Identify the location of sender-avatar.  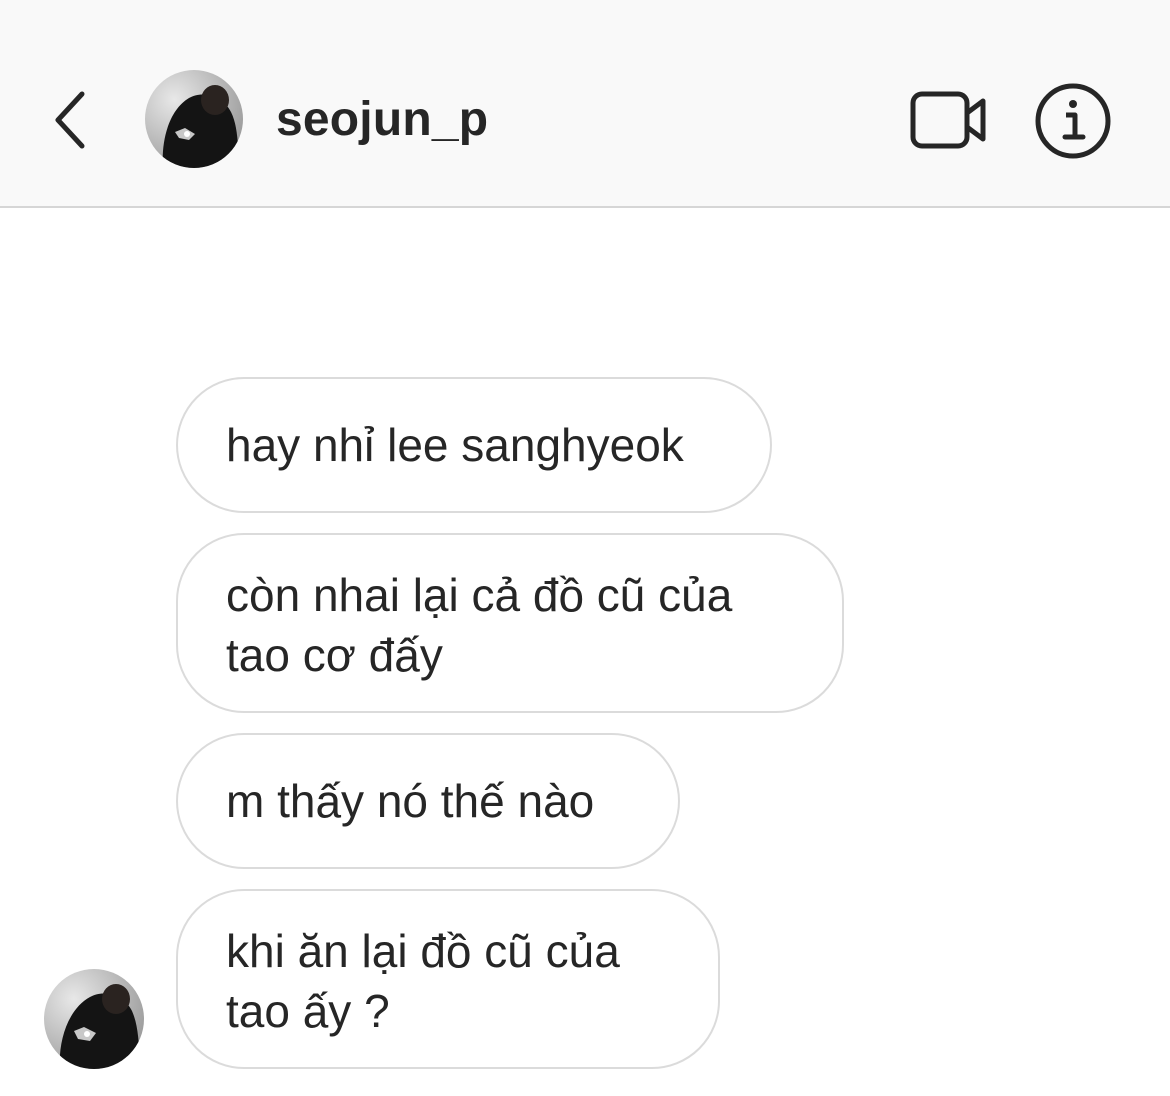
(94, 1019).